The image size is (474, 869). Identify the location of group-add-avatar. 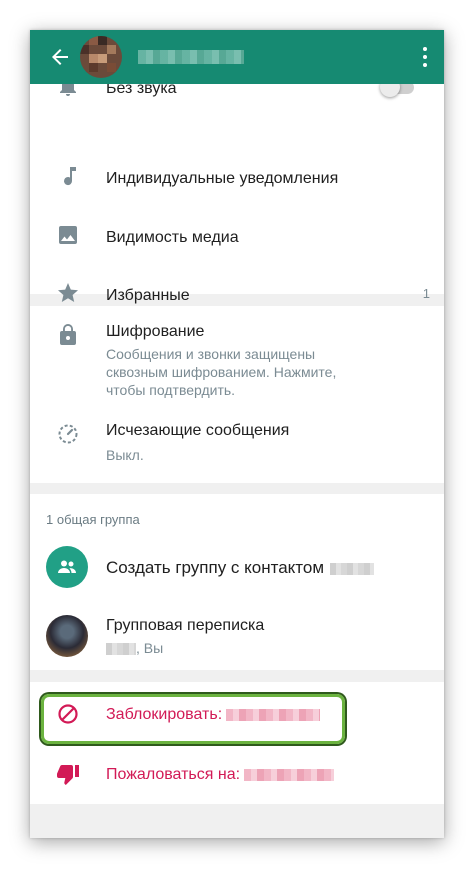
(67, 567).